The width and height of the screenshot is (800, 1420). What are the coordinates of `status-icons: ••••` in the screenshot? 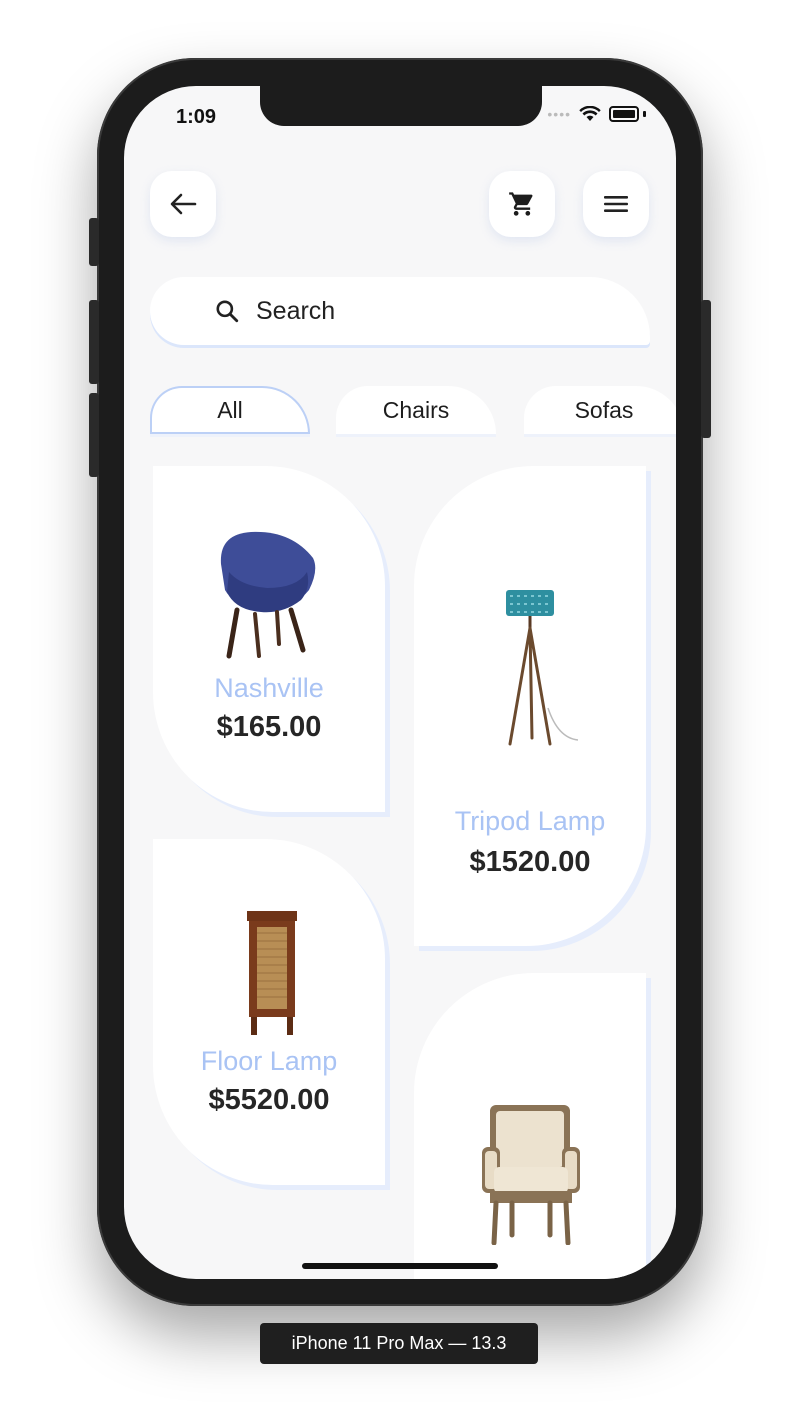 It's located at (596, 114).